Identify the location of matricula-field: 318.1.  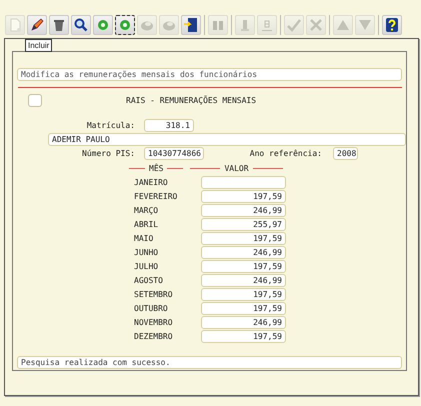
(169, 125).